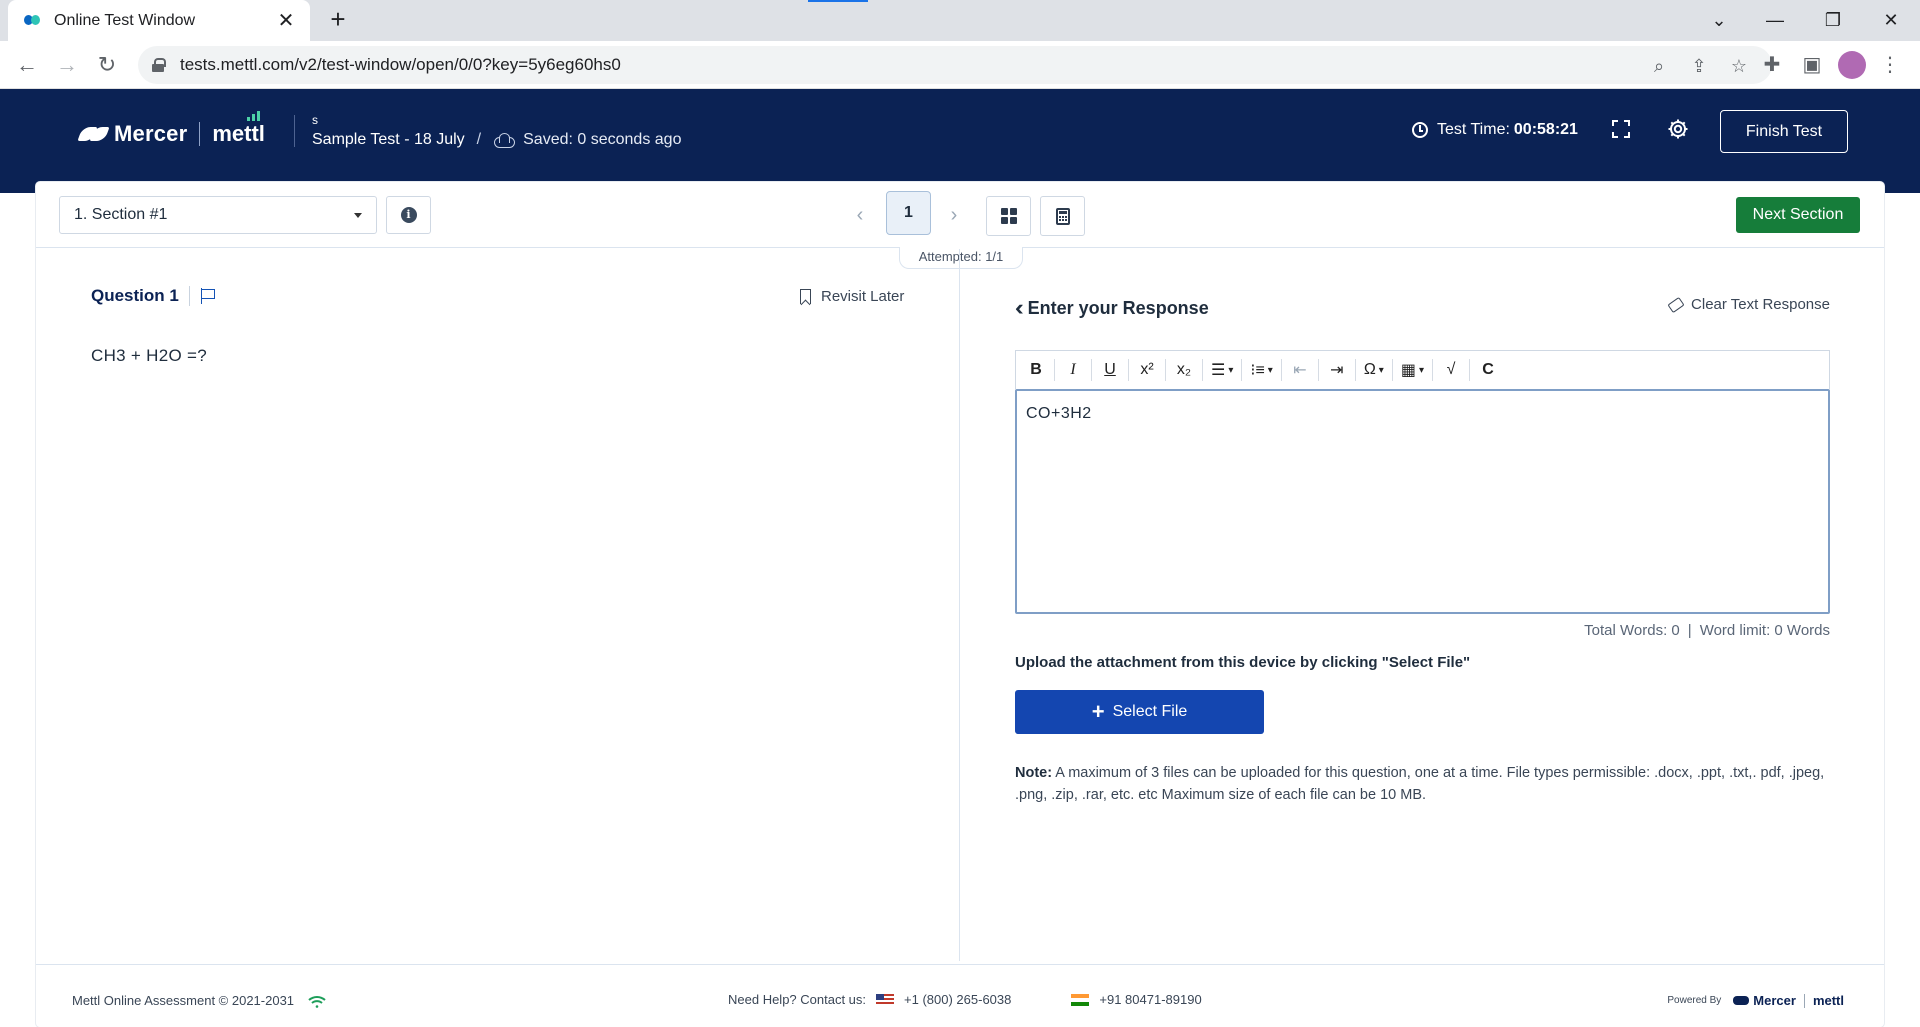  Describe the element at coordinates (1073, 370) in the screenshot. I see `italic-button: I` at that location.